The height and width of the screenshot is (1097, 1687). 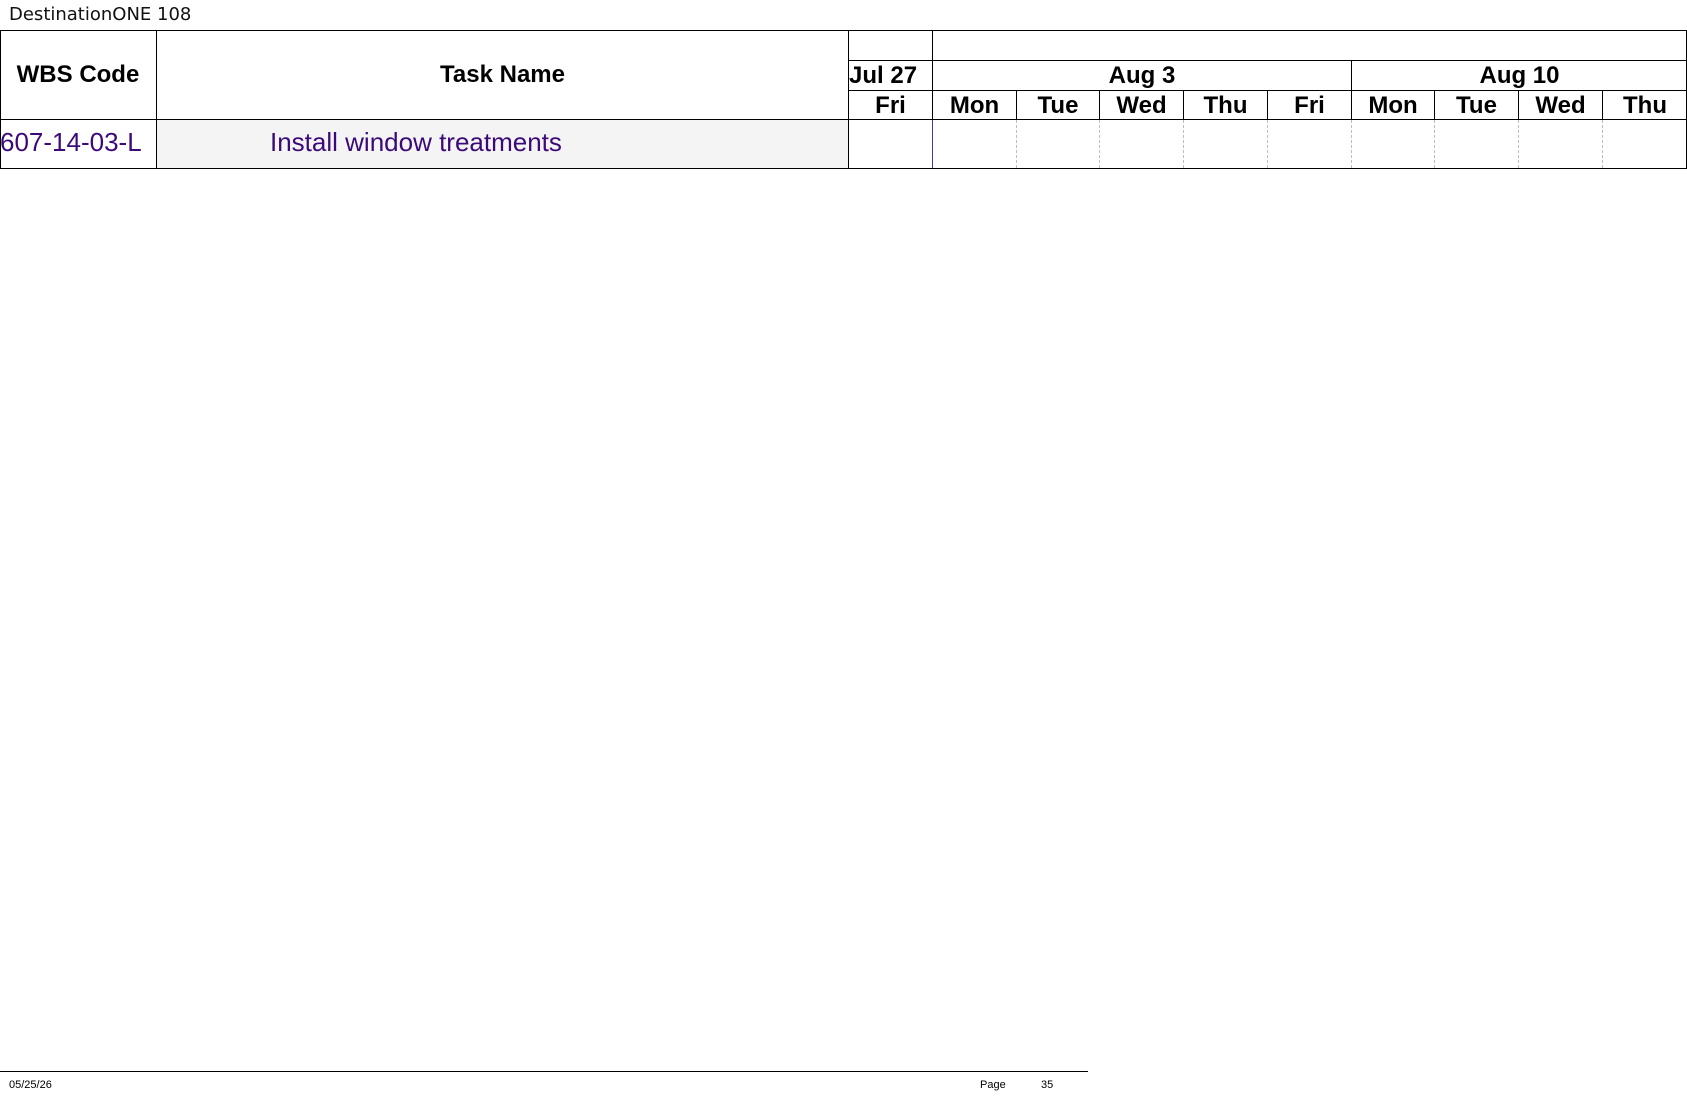 I want to click on footer-date: 05/25/26, so click(x=30, y=1085).